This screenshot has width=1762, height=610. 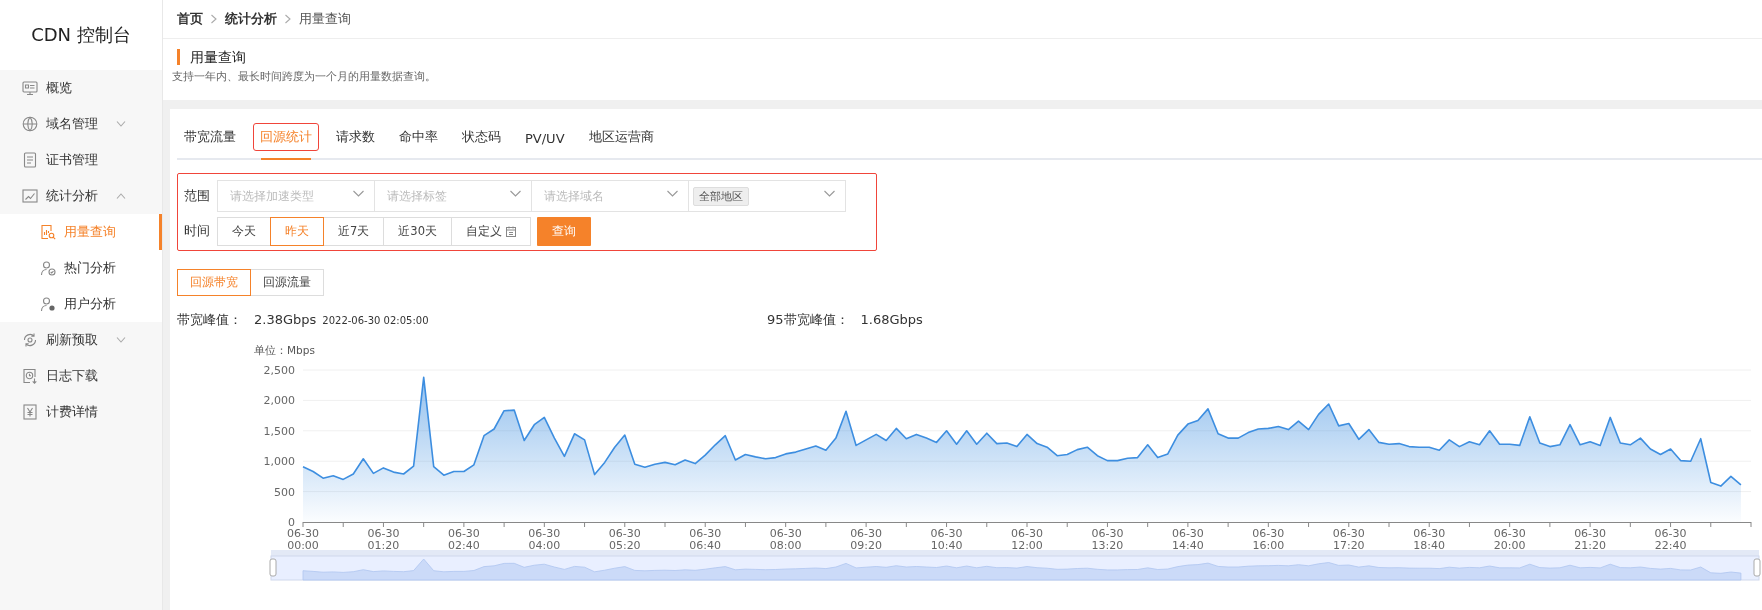 What do you see at coordinates (285, 319) in the screenshot?
I see `stat-value: 2.38Gbps` at bounding box center [285, 319].